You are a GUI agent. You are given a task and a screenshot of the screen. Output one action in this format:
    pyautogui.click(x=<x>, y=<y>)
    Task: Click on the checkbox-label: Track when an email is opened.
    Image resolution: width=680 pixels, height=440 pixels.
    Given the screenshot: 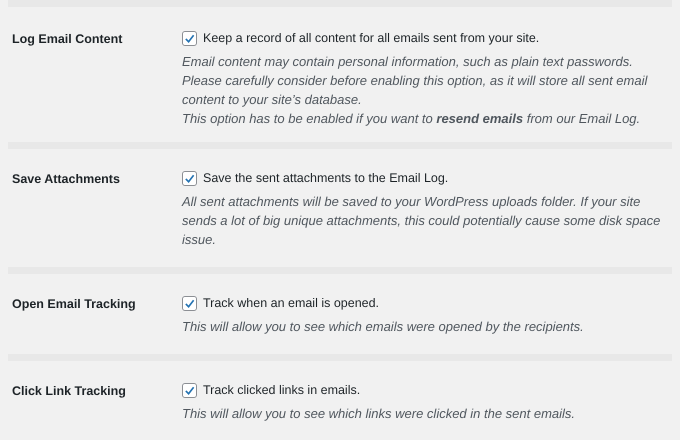 What is the action you would take?
    pyautogui.click(x=291, y=303)
    